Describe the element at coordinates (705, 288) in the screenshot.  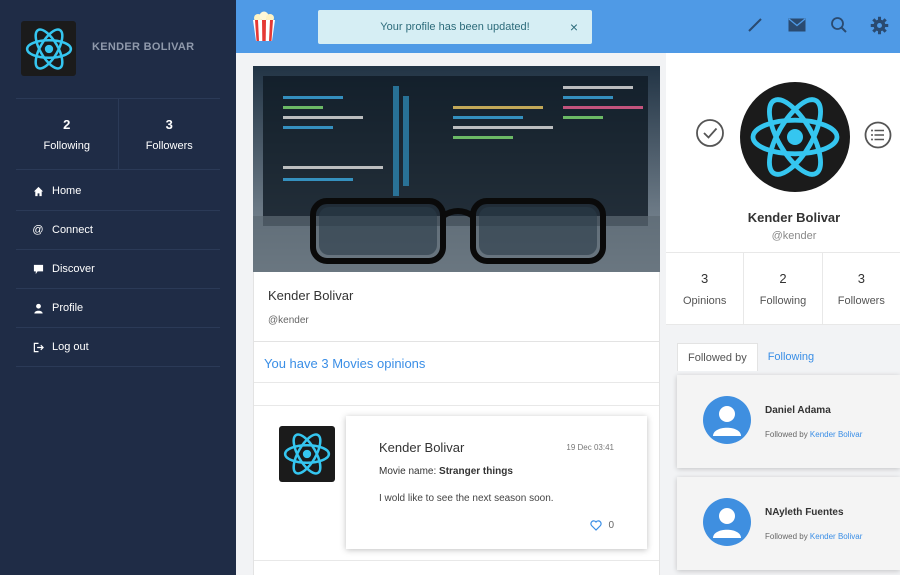
I see `stat-opinions: 3 Opinions` at that location.